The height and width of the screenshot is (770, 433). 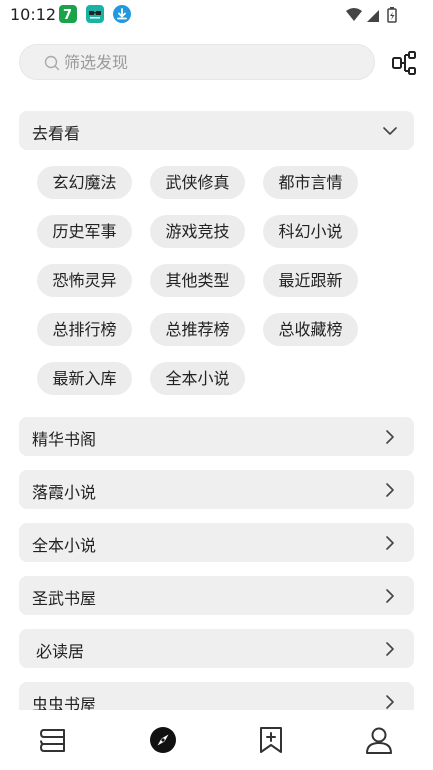 I want to click on tag-chip: 总收藏榜, so click(x=310, y=329).